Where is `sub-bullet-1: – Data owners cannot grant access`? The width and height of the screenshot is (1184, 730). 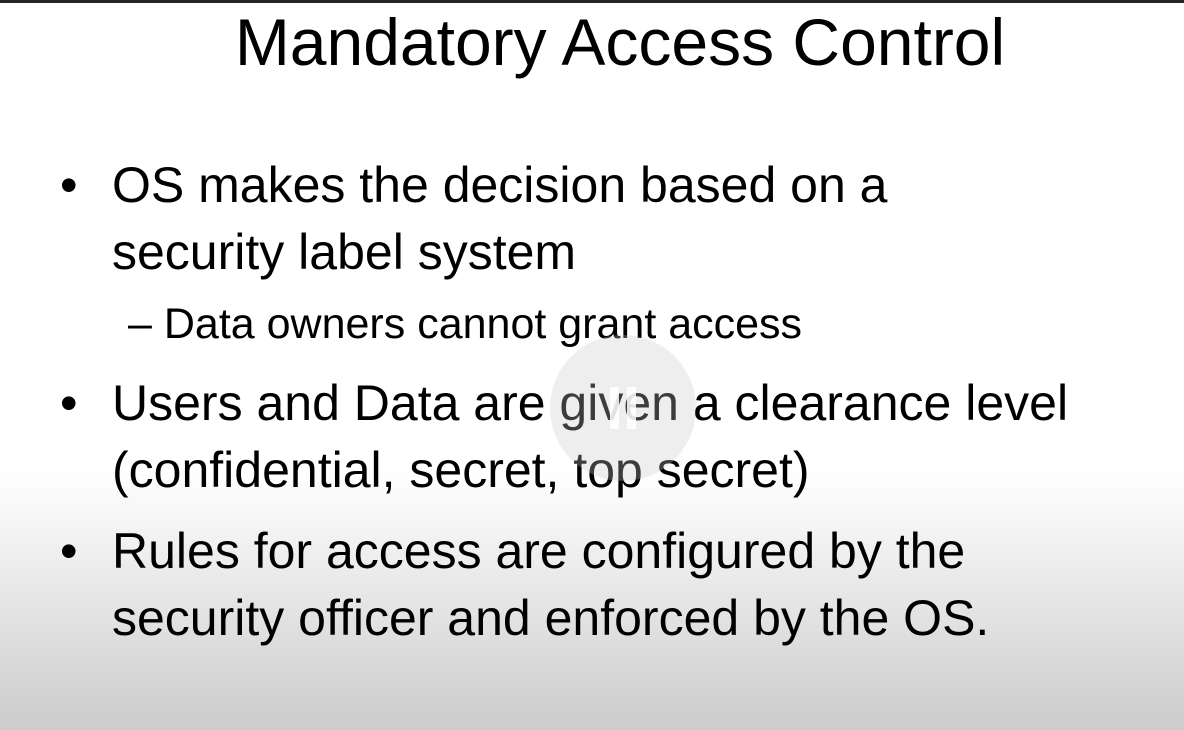 sub-bullet-1: – Data owners cannot grant access is located at coordinates (465, 324).